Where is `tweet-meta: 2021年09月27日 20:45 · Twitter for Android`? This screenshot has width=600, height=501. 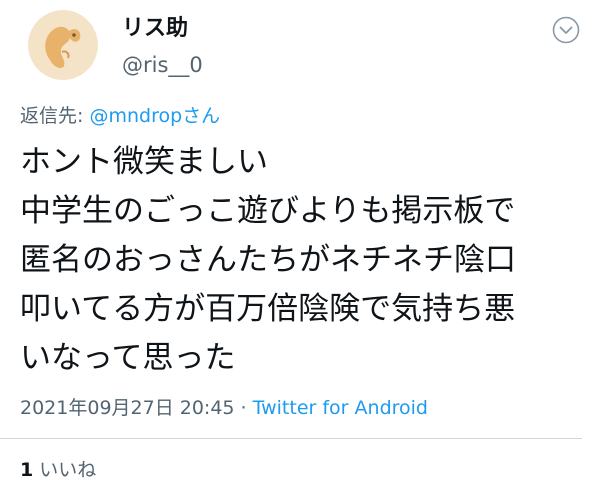 tweet-meta: 2021年09月27日 20:45 · Twitter for Android is located at coordinates (224, 408).